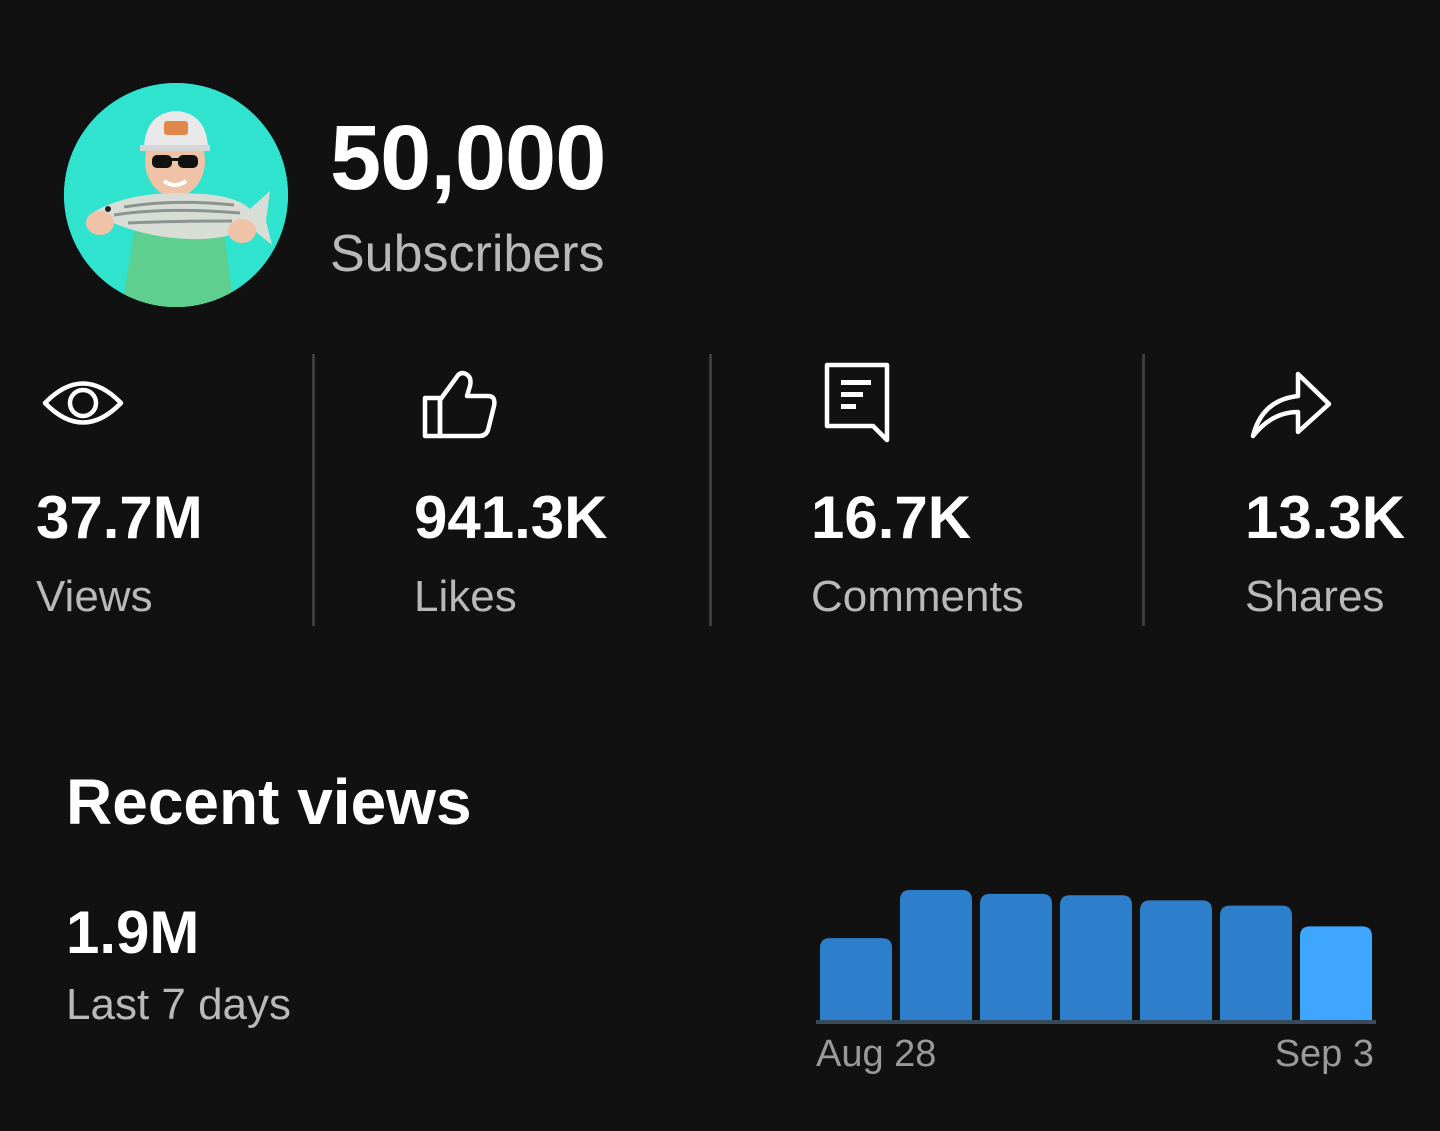 The image size is (1440, 1131). Describe the element at coordinates (858, 403) in the screenshot. I see `comment-icon` at that location.